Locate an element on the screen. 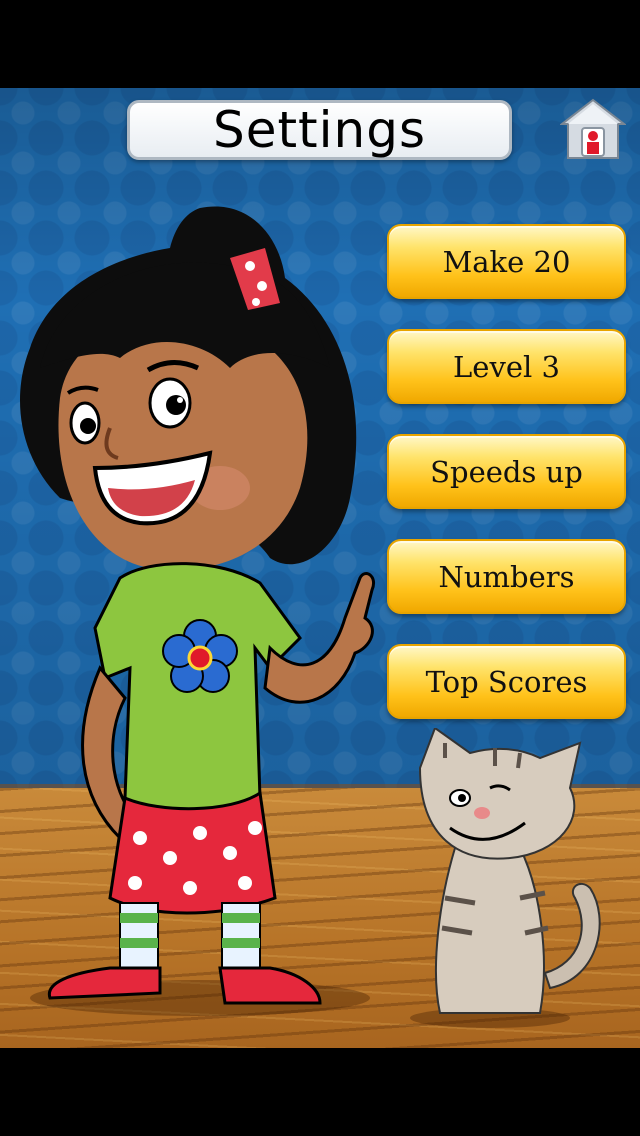 The height and width of the screenshot is (1136, 640). level-button: Level 3 is located at coordinates (506, 366).